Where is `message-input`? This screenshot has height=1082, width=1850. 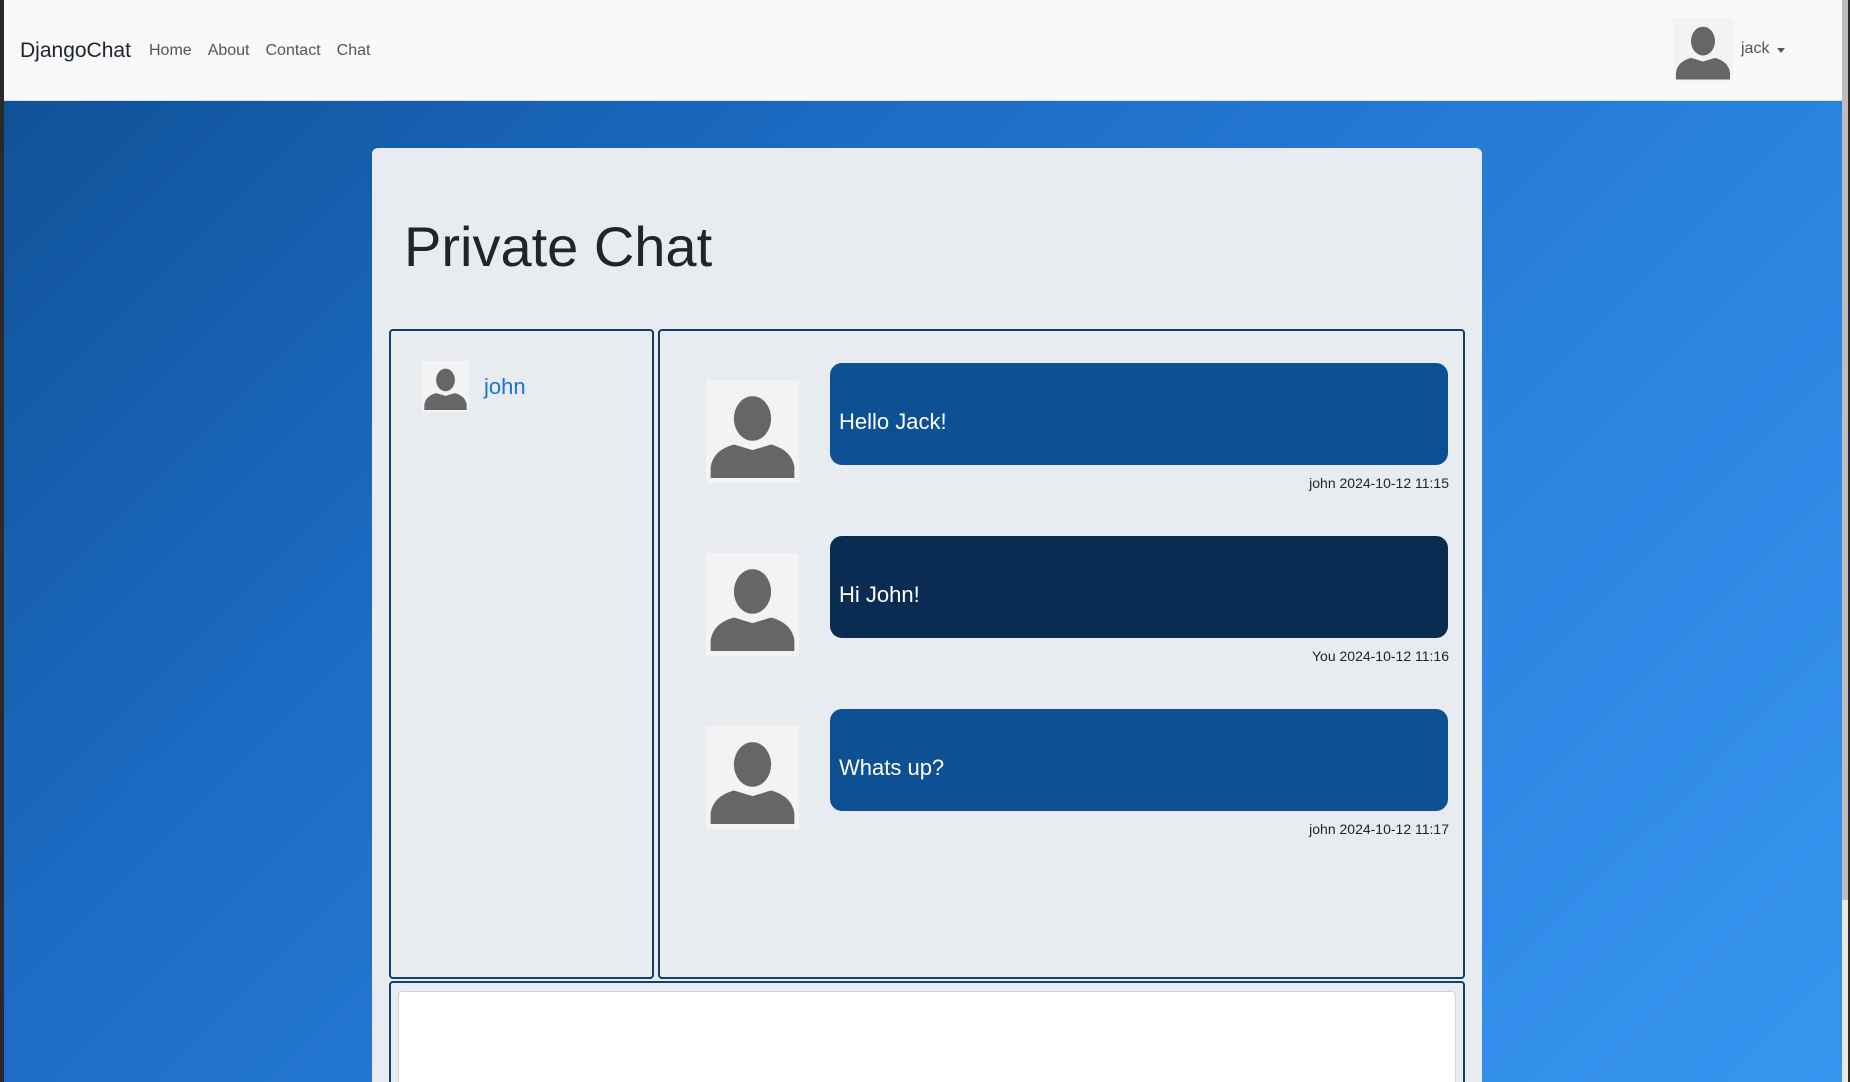
message-input is located at coordinates (927, 1036).